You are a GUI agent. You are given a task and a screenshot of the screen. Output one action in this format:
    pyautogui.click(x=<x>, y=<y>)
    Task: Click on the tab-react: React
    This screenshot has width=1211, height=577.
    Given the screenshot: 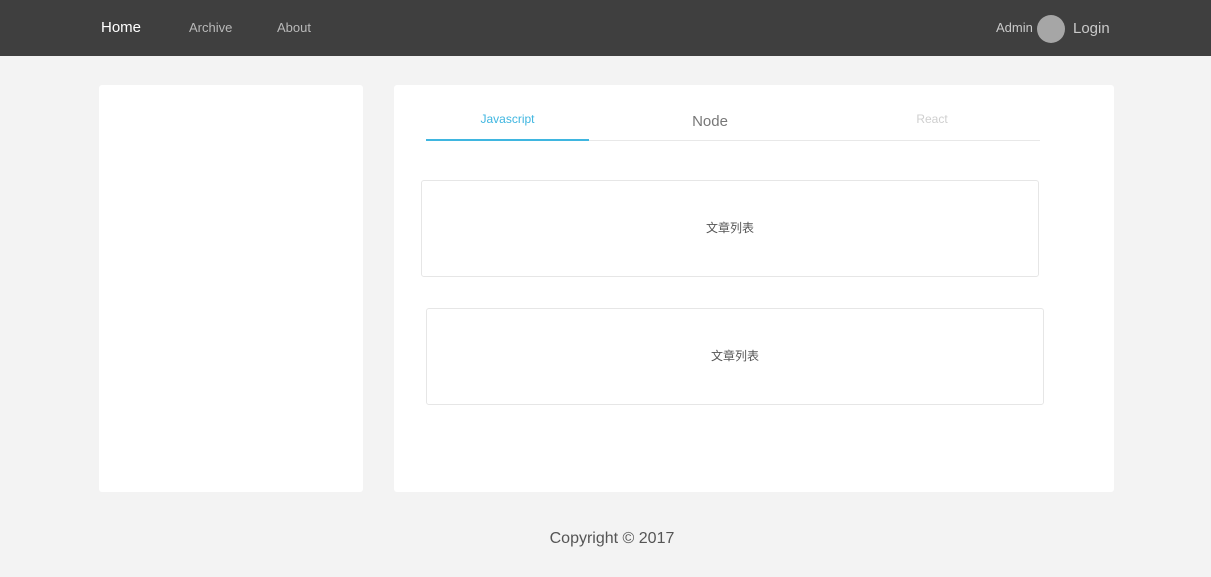 What is the action you would take?
    pyautogui.click(x=932, y=120)
    